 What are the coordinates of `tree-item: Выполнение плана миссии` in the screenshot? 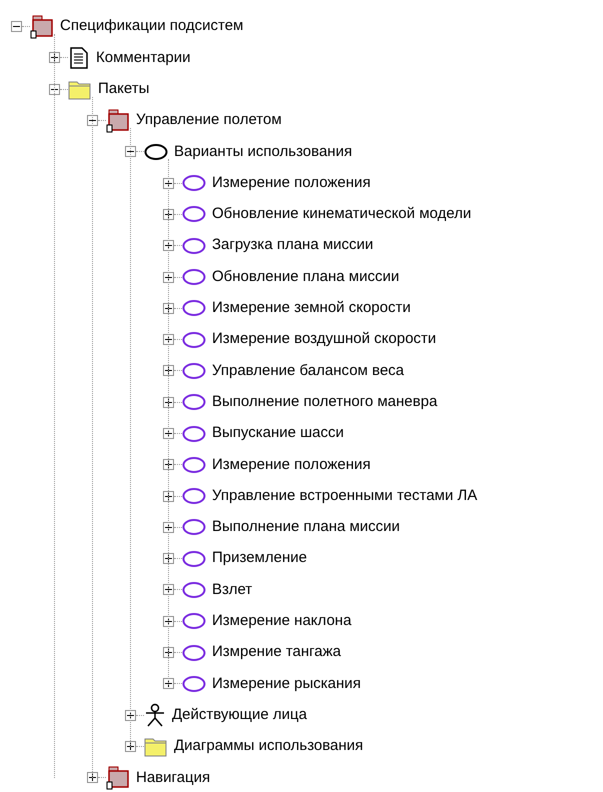 It's located at (306, 527).